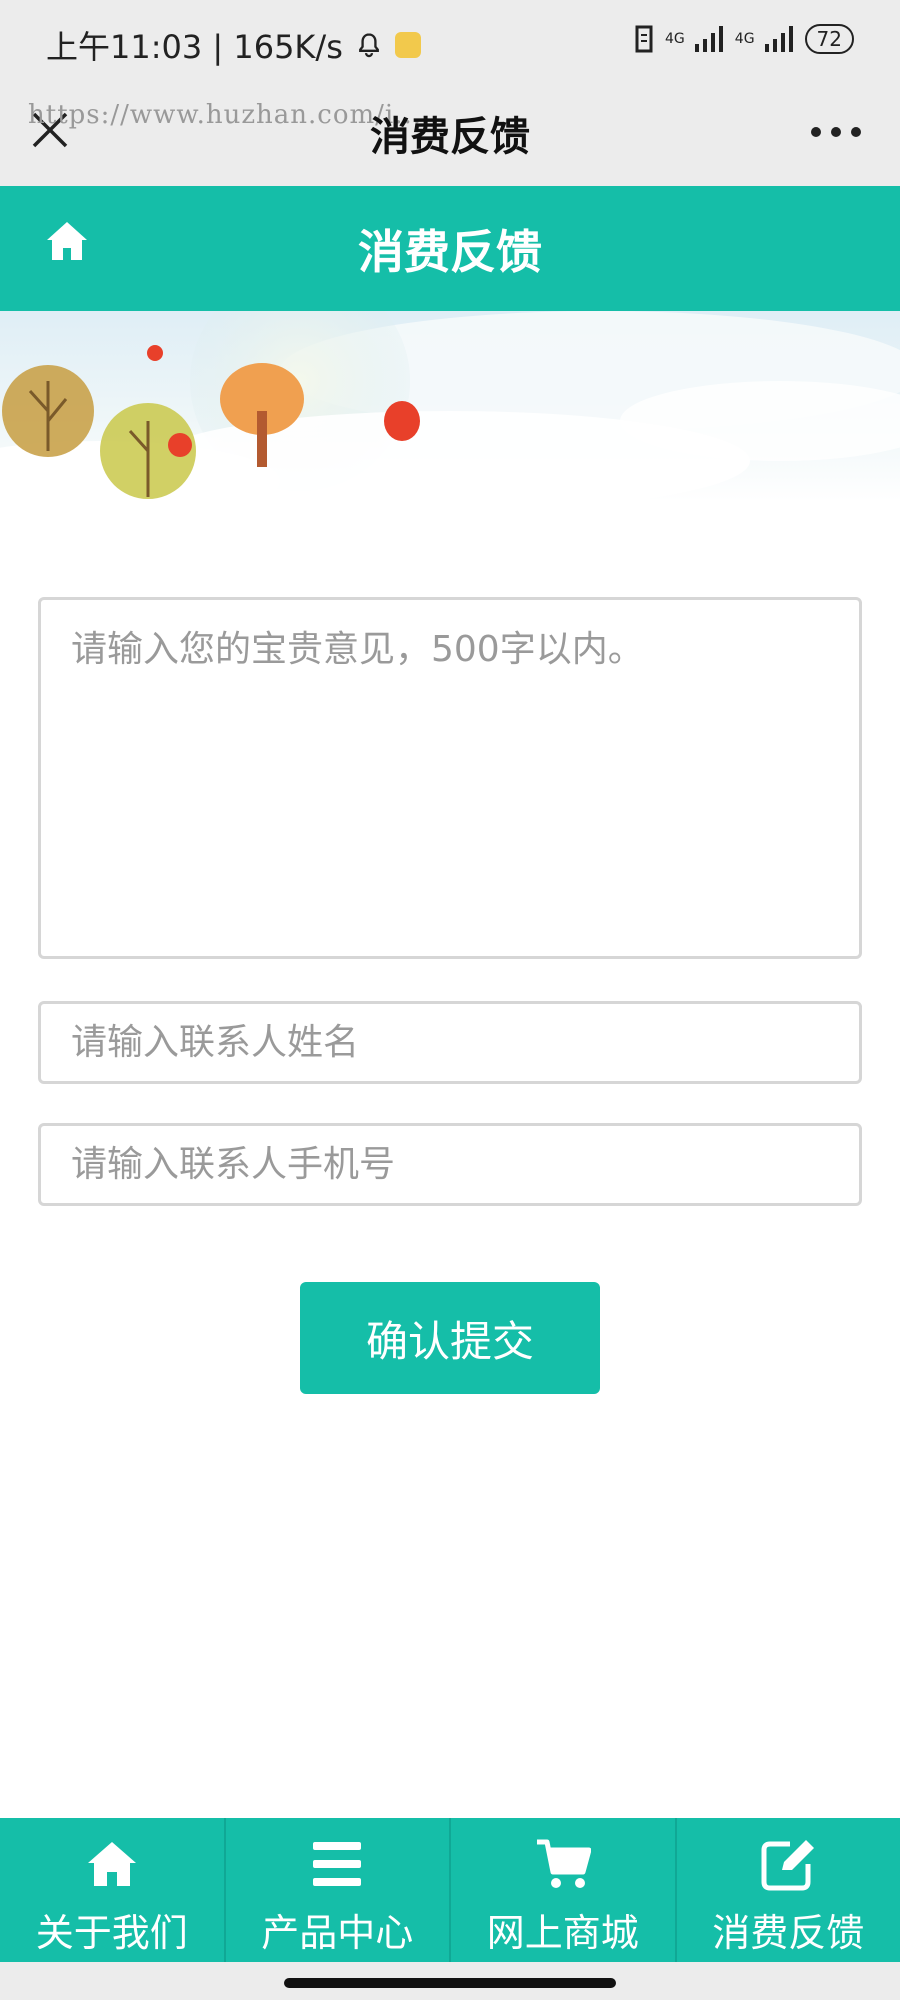  Describe the element at coordinates (563, 1863) in the screenshot. I see `cart-icon` at that location.